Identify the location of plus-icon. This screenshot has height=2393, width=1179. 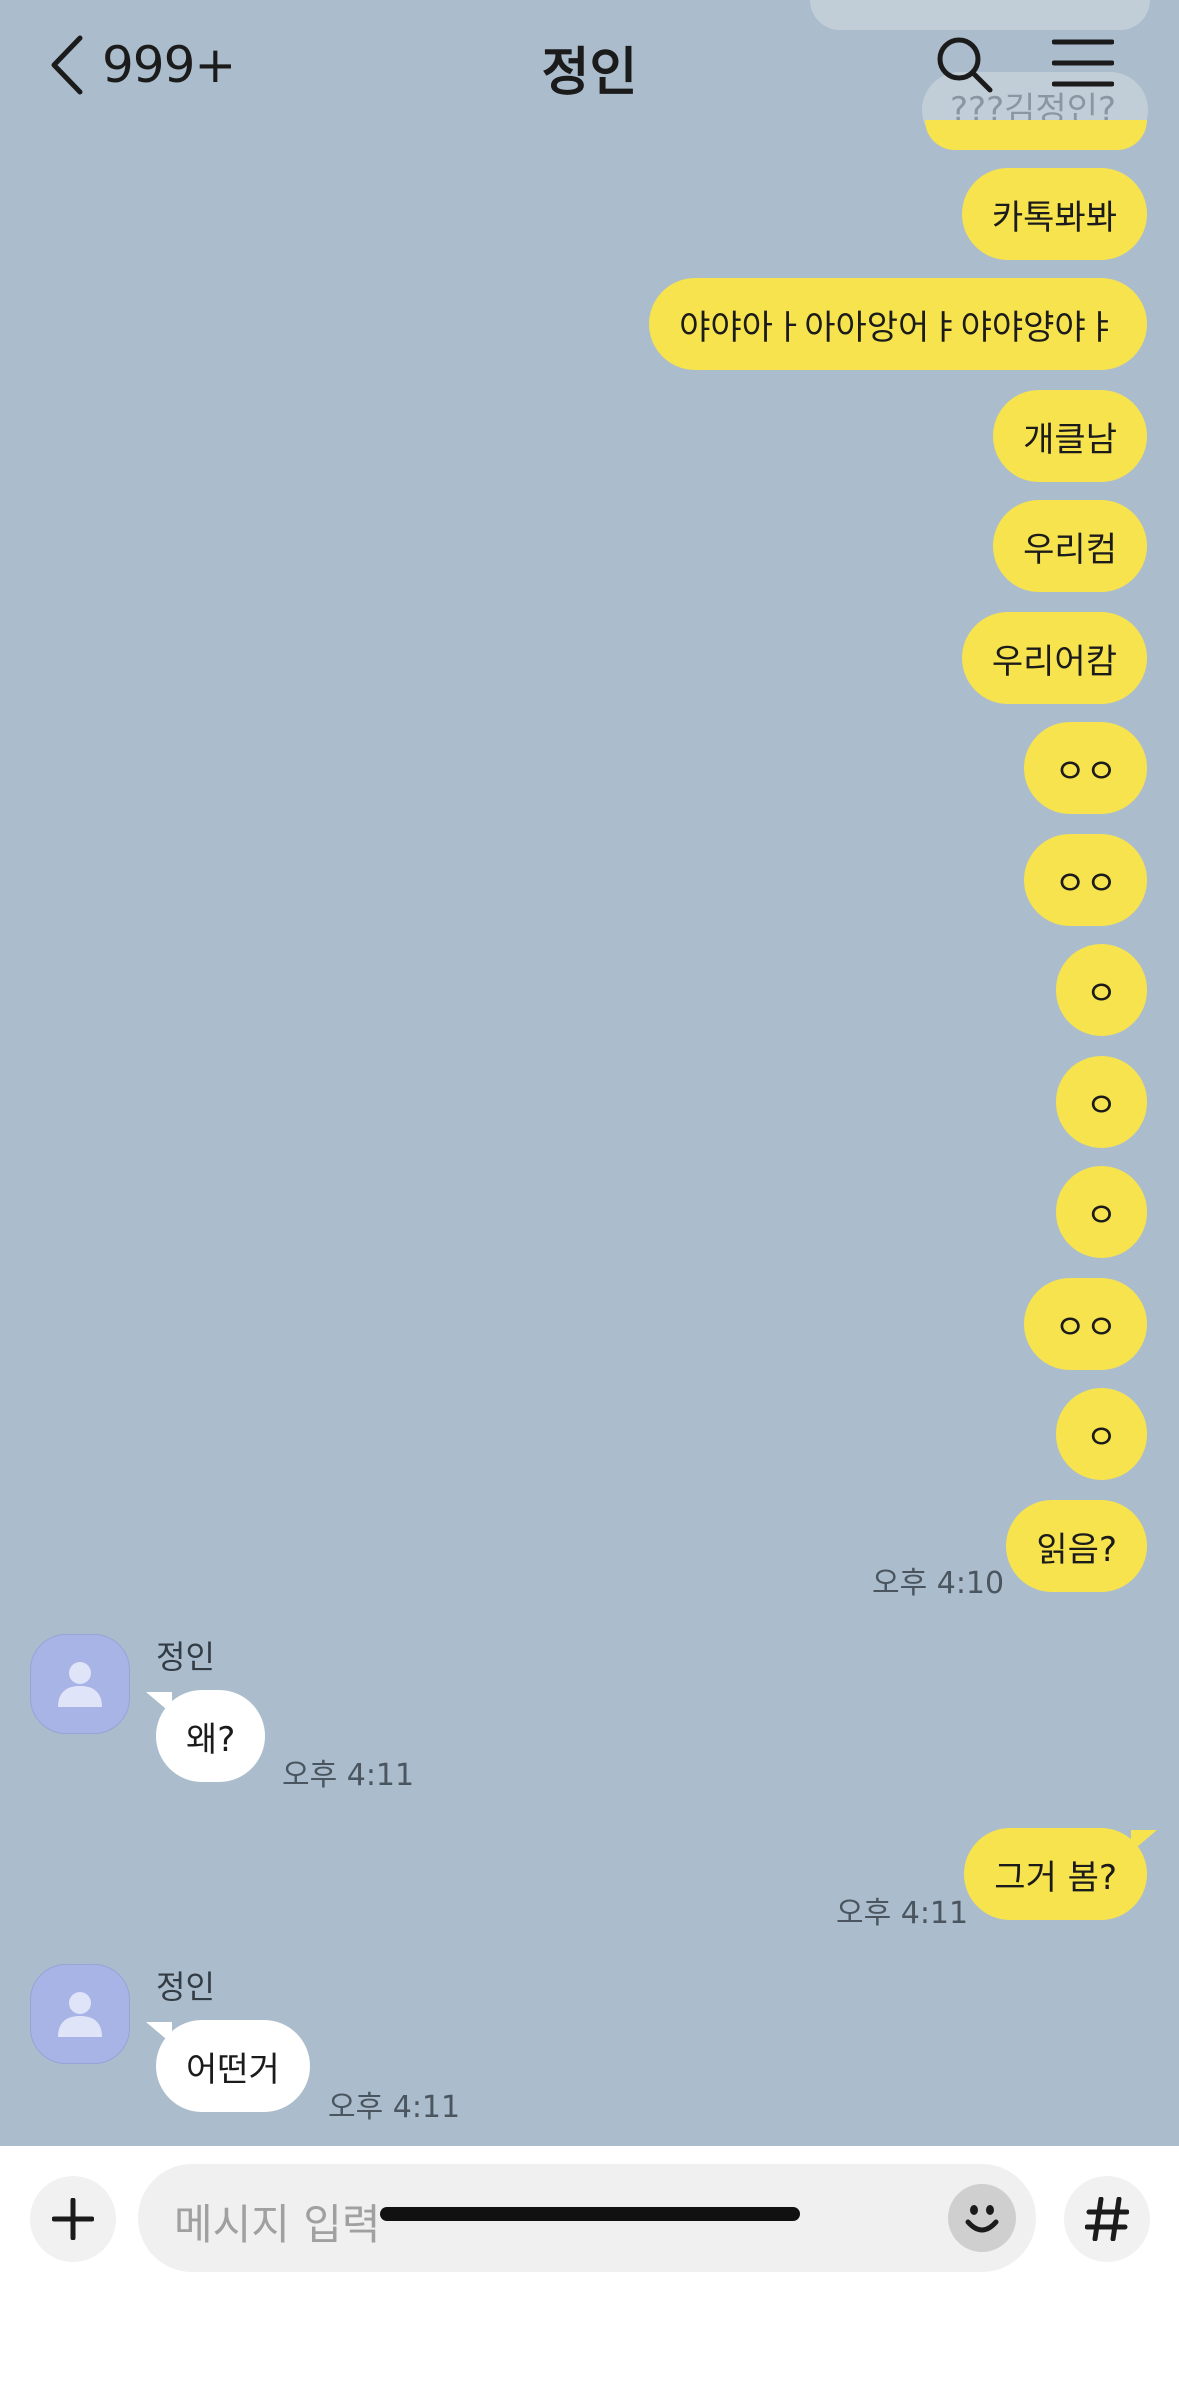
(73, 2219).